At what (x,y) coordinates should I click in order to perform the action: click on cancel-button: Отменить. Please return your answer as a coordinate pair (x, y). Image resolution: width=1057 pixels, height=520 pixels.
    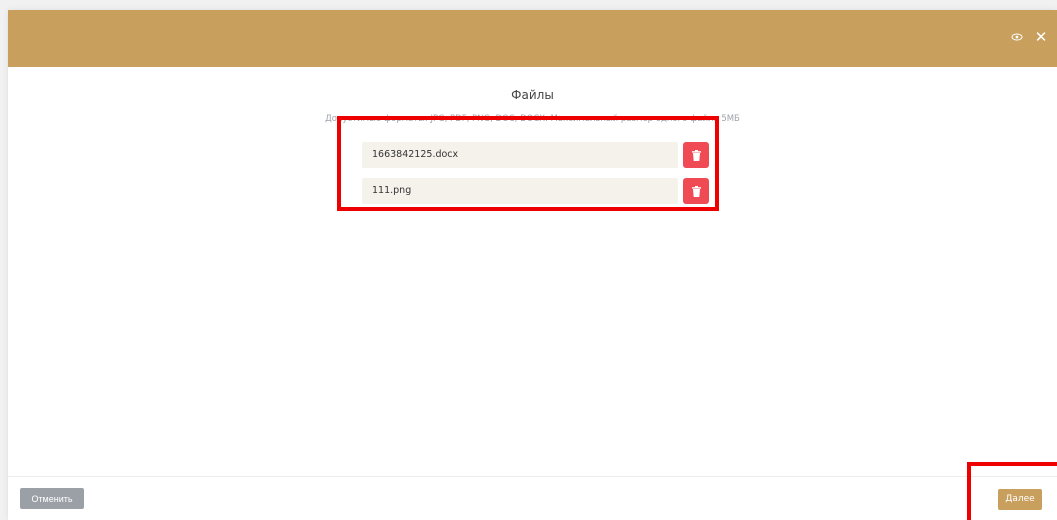
    Looking at the image, I should click on (52, 498).